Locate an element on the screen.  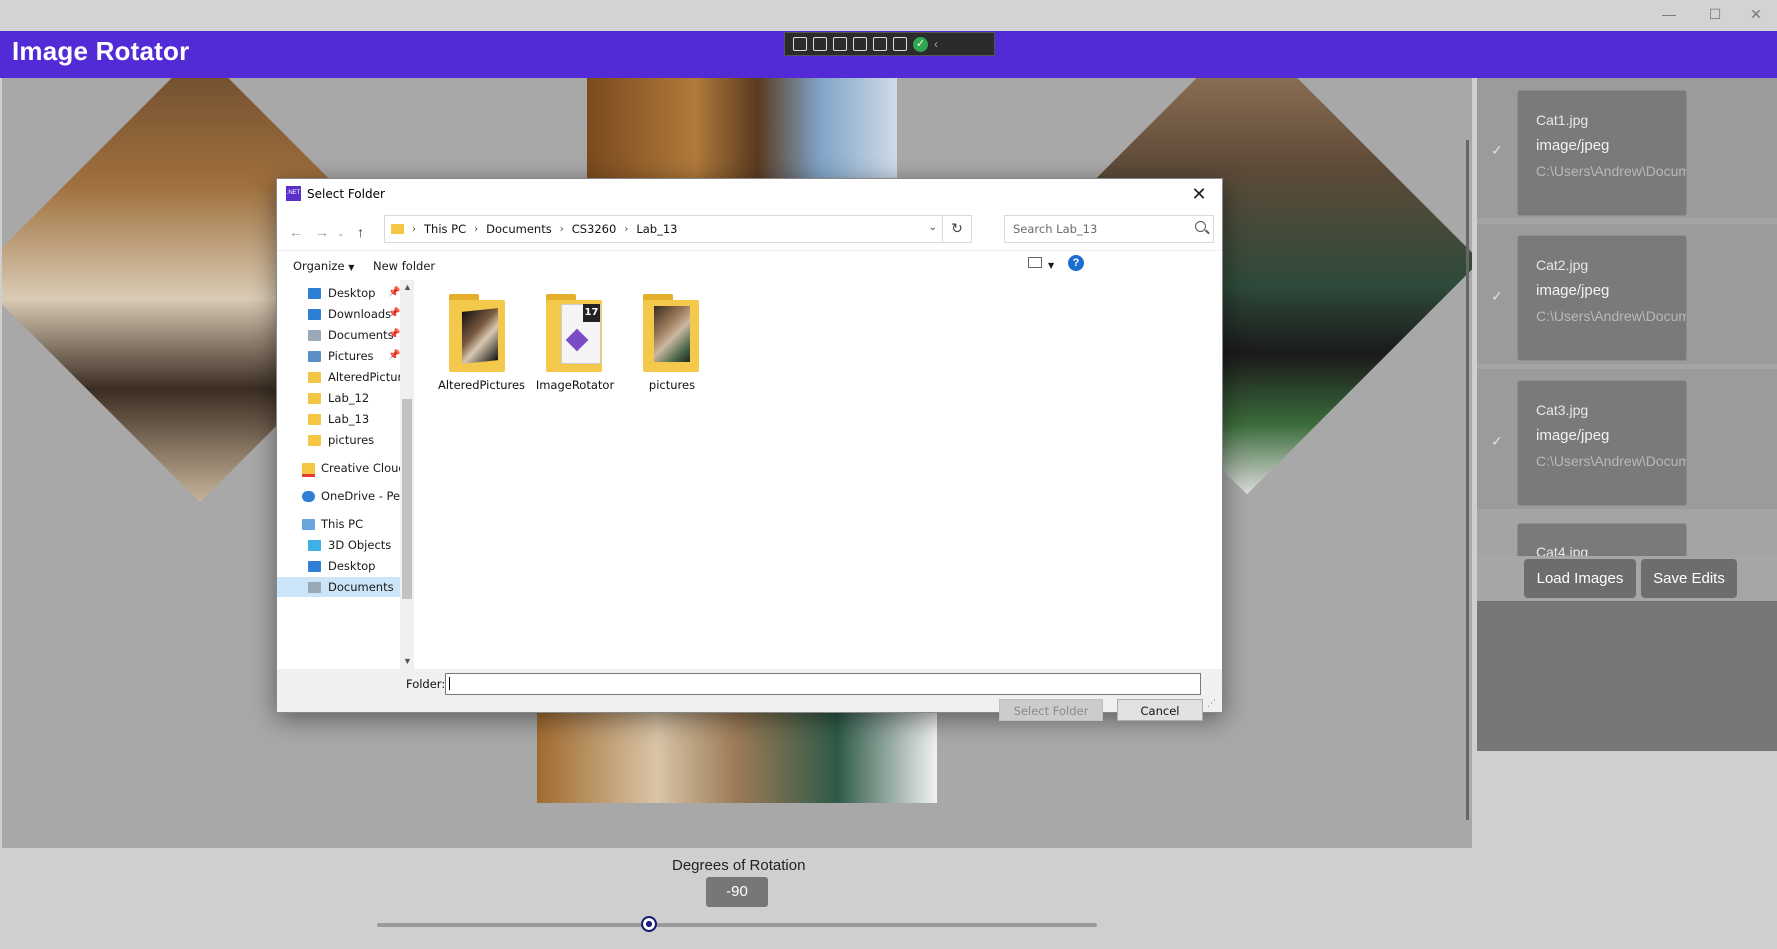
nav-scroll-thumb is located at coordinates (407, 499).